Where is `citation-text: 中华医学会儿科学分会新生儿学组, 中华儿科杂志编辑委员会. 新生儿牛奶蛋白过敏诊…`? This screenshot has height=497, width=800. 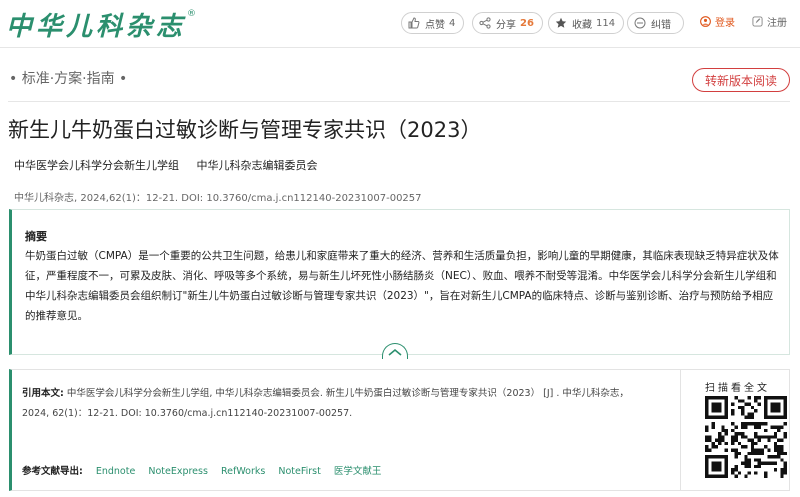
citation-text: 中华医学会儿科学分会新生儿学组, 中华儿科杂志编辑委员会. 新生儿牛奶蛋白过敏诊… is located at coordinates (325, 403).